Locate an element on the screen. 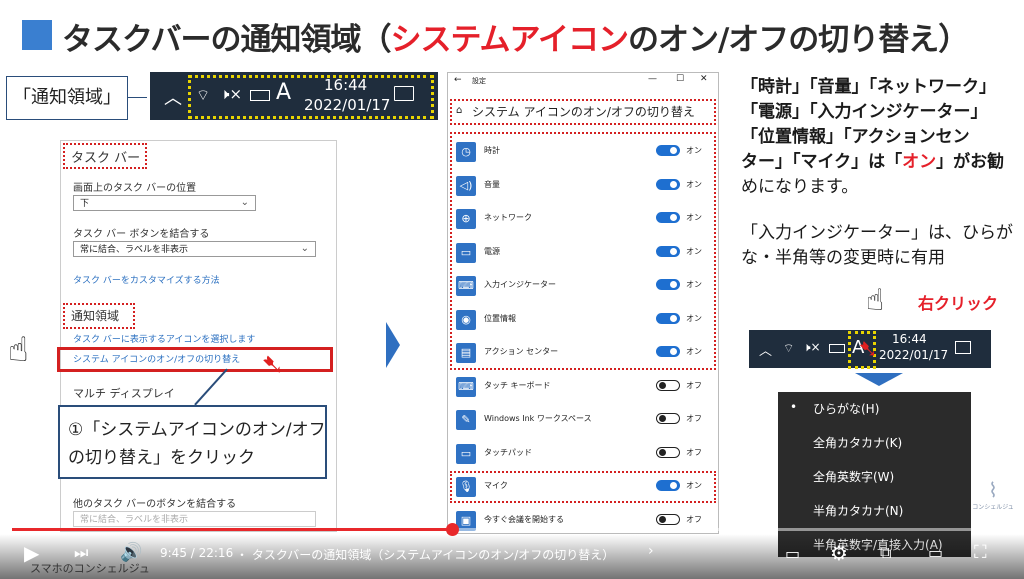  progress-played is located at coordinates (232, 529).